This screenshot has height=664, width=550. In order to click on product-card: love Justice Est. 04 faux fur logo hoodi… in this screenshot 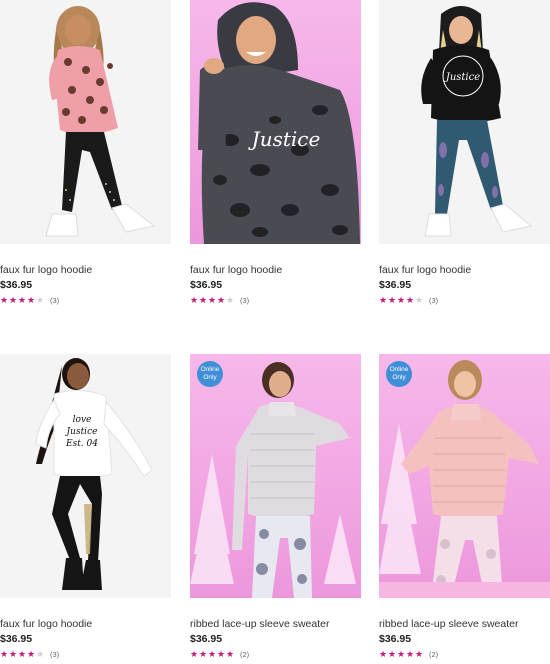, I will do `click(85, 506)`.